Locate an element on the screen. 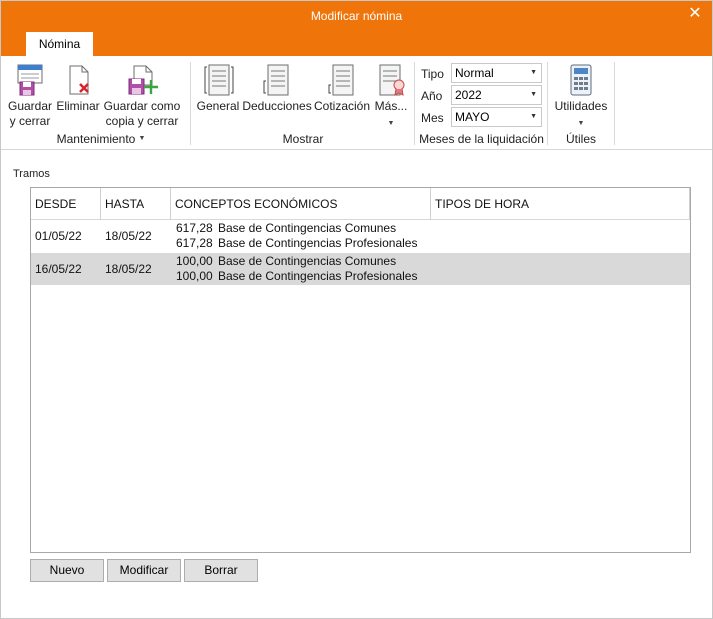 Image resolution: width=713 pixels, height=619 pixels. title-bar: Modificar nómina ✕ Nómina is located at coordinates (356, 29).